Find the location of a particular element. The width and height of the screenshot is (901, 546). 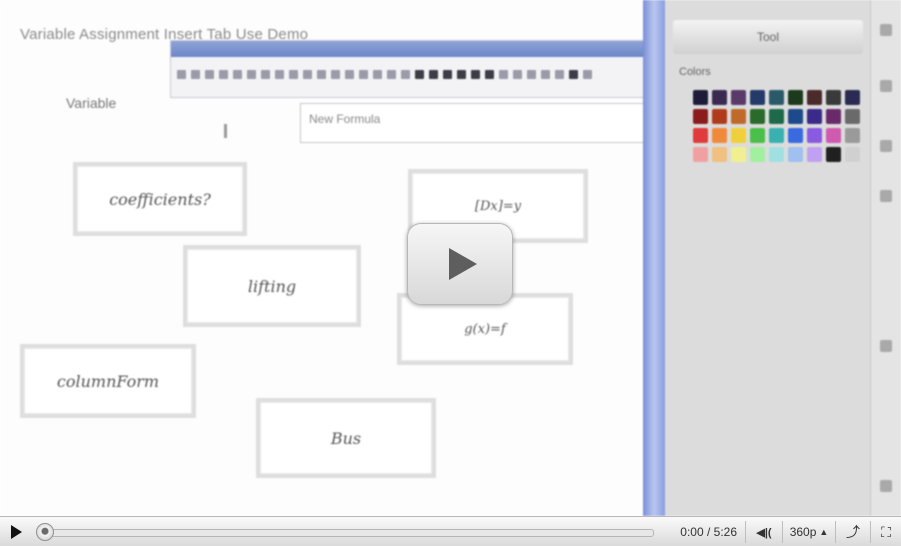

quality-selector: 360p ▲ is located at coordinates (809, 531).